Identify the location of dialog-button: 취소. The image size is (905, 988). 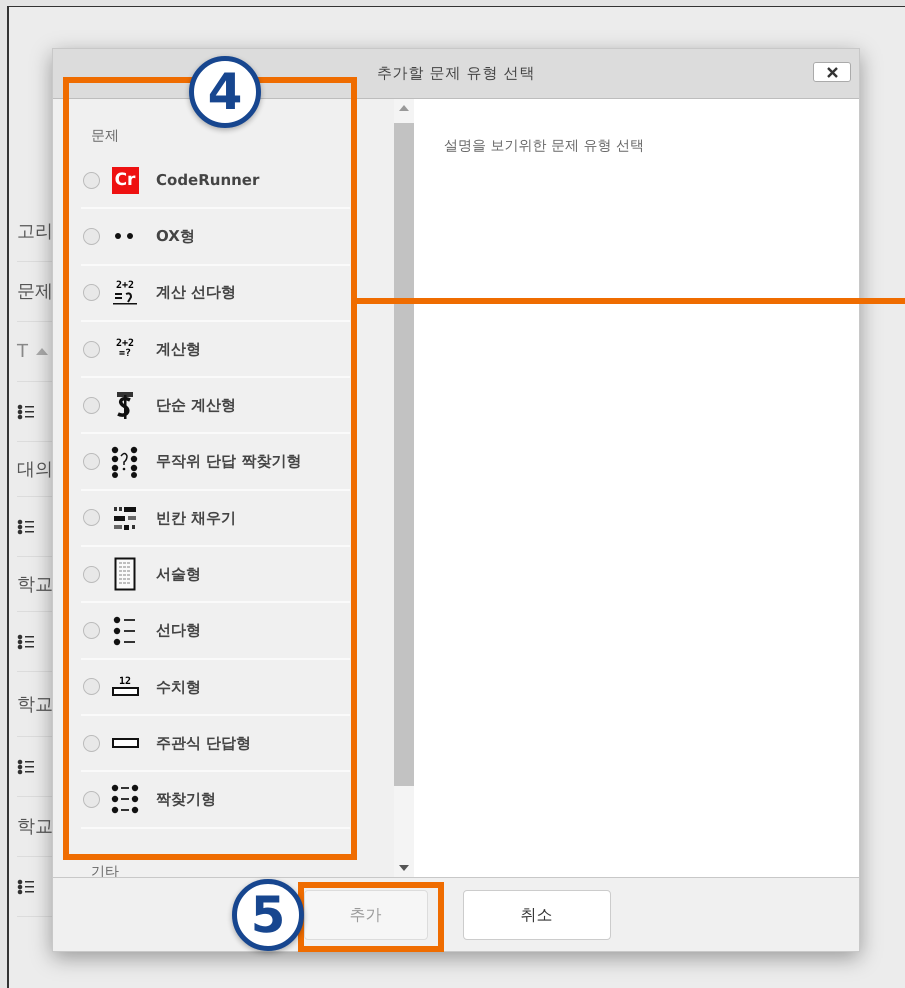
(536, 915).